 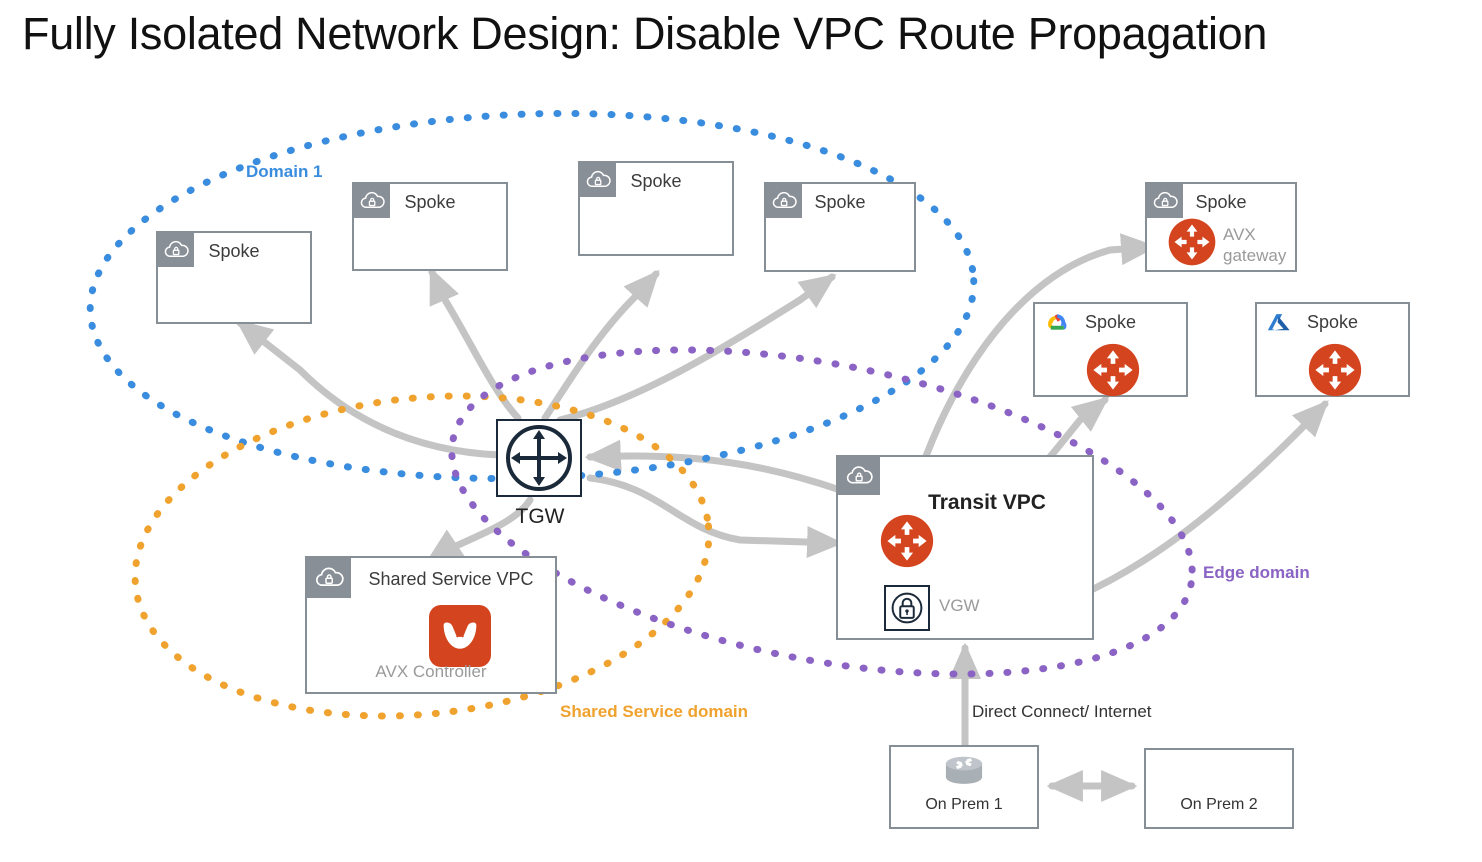 I want to click on transit-vpc-title: Transit VPC, so click(x=987, y=502).